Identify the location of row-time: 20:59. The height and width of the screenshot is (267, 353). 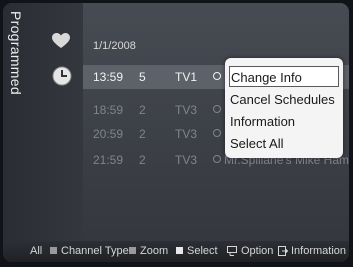
(108, 134).